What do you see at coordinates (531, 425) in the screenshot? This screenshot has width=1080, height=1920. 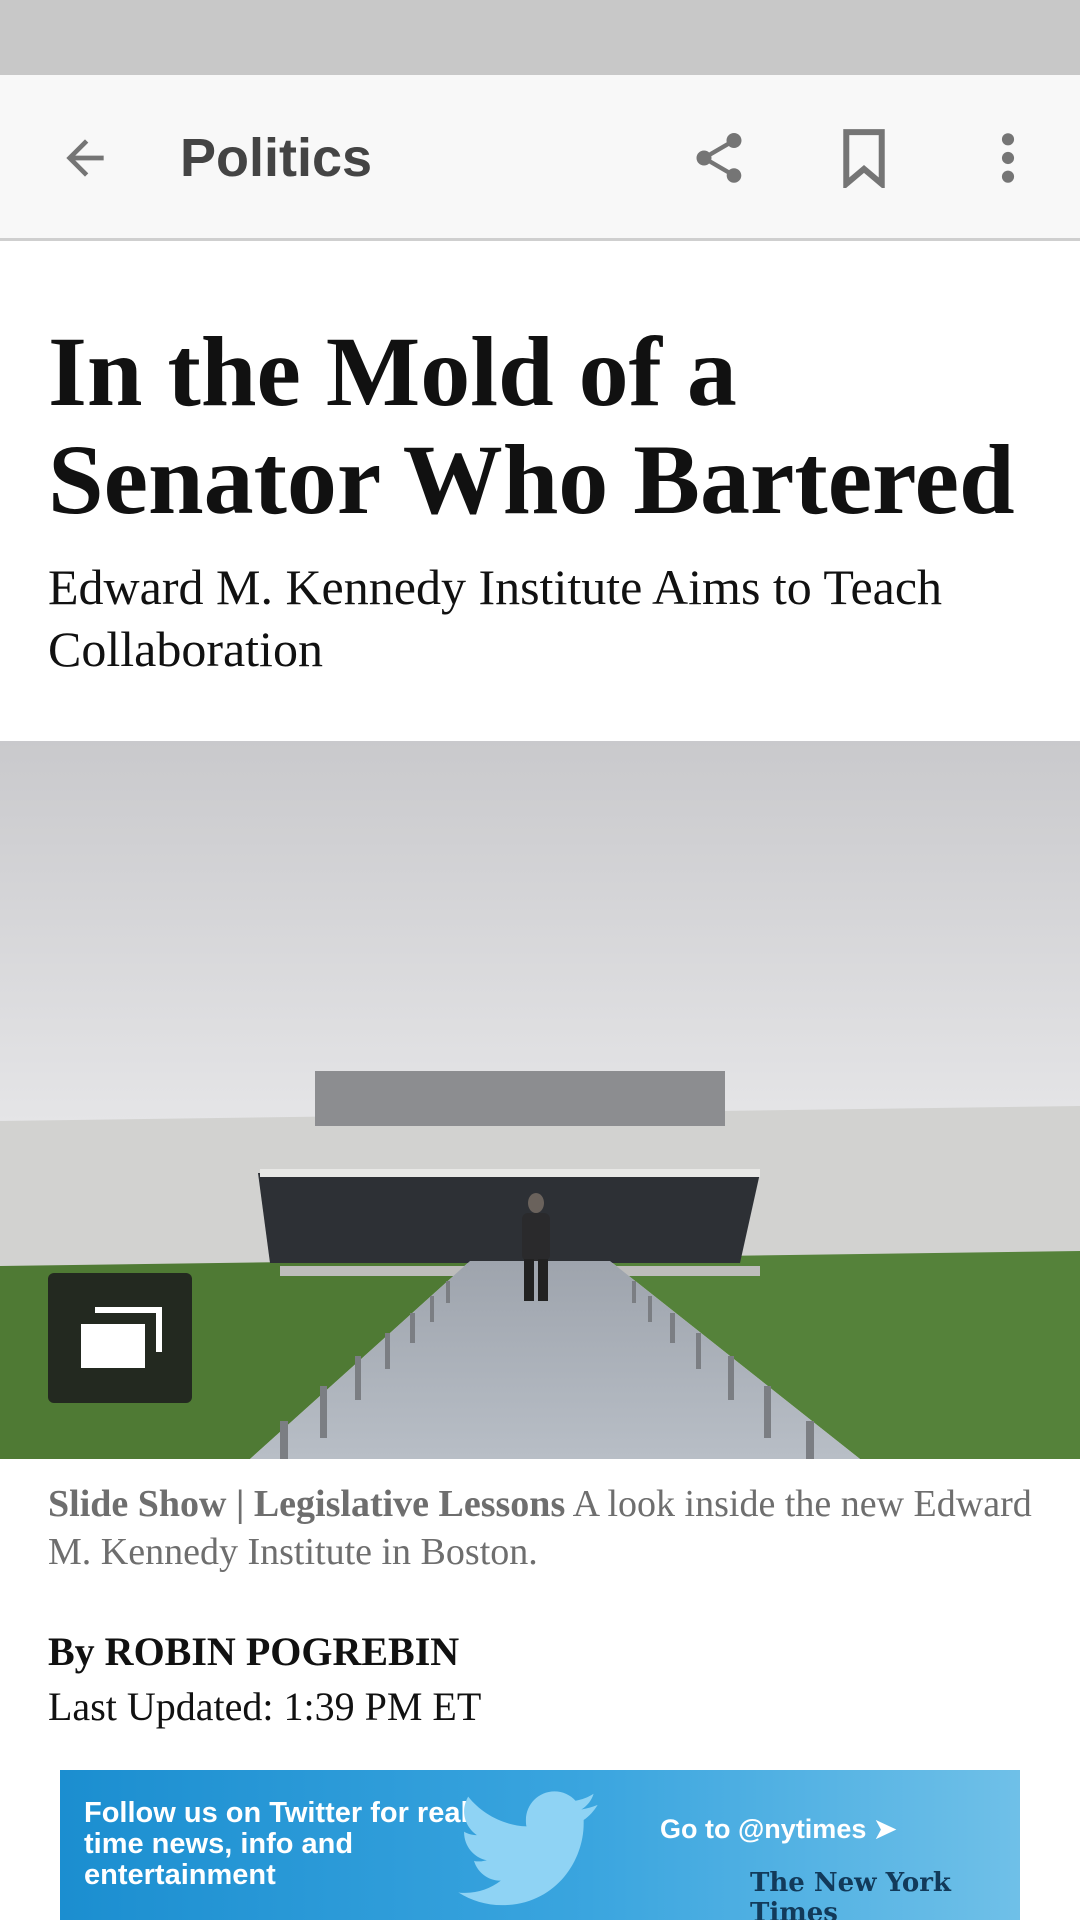 I see `article-headline: In the Mold of a Senator Who Bartered` at bounding box center [531, 425].